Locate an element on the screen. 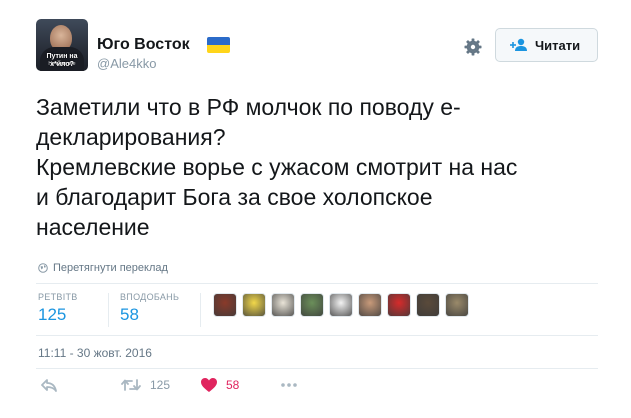 Image resolution: width=631 pixels, height=418 pixels. tweet-text-line: Заметили что в РФ молчок по поводу е- is located at coordinates (248, 107).